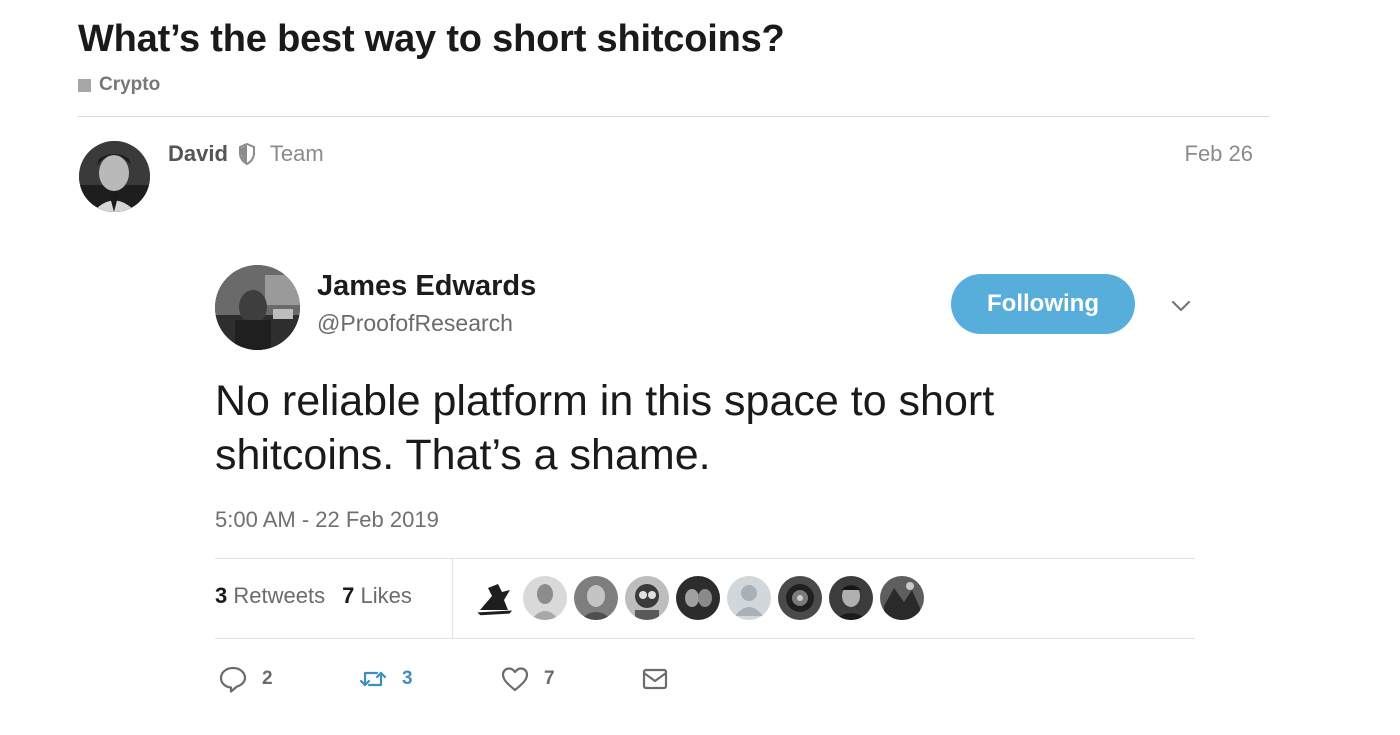 This screenshot has width=1400, height=735. What do you see at coordinates (348, 595) in the screenshot?
I see `likes-count: 7` at bounding box center [348, 595].